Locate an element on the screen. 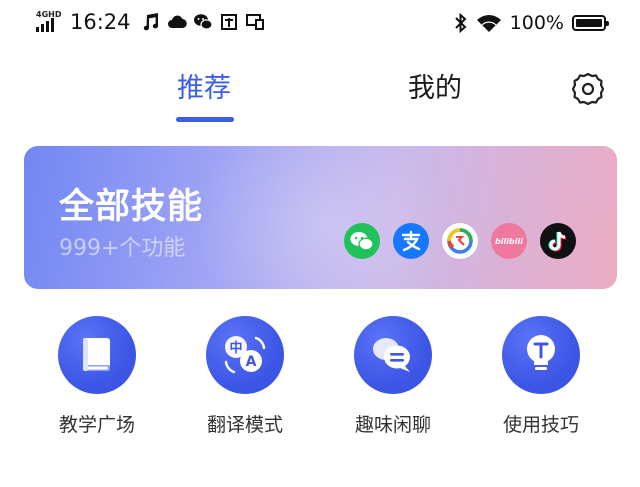 This screenshot has height=487, width=640. screenshot-icon is located at coordinates (228, 22).